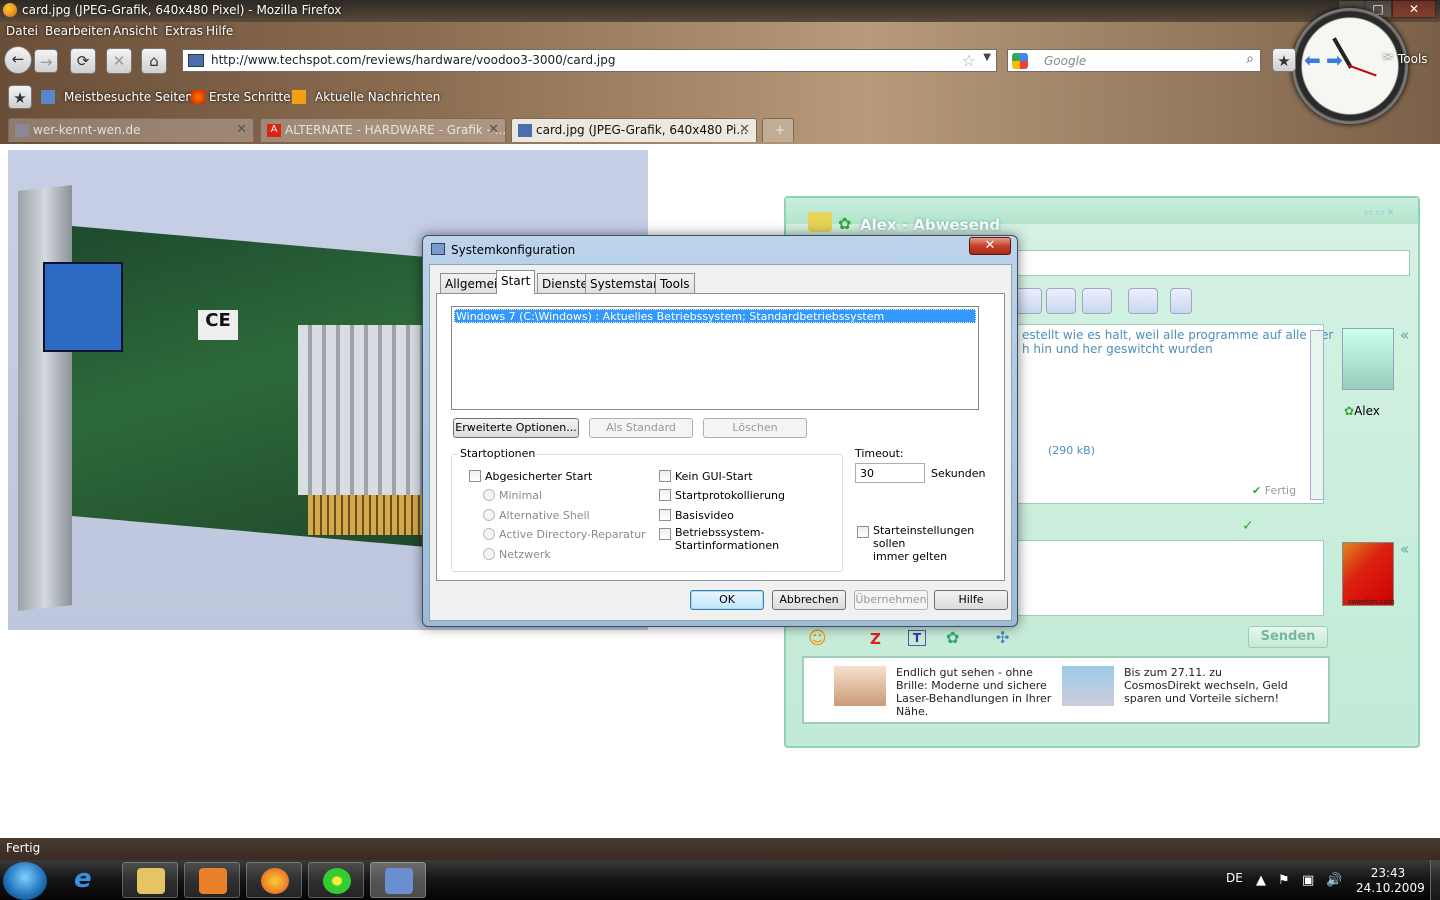  I want to click on bookmarks-toolbar-icon: ★, so click(1284, 60).